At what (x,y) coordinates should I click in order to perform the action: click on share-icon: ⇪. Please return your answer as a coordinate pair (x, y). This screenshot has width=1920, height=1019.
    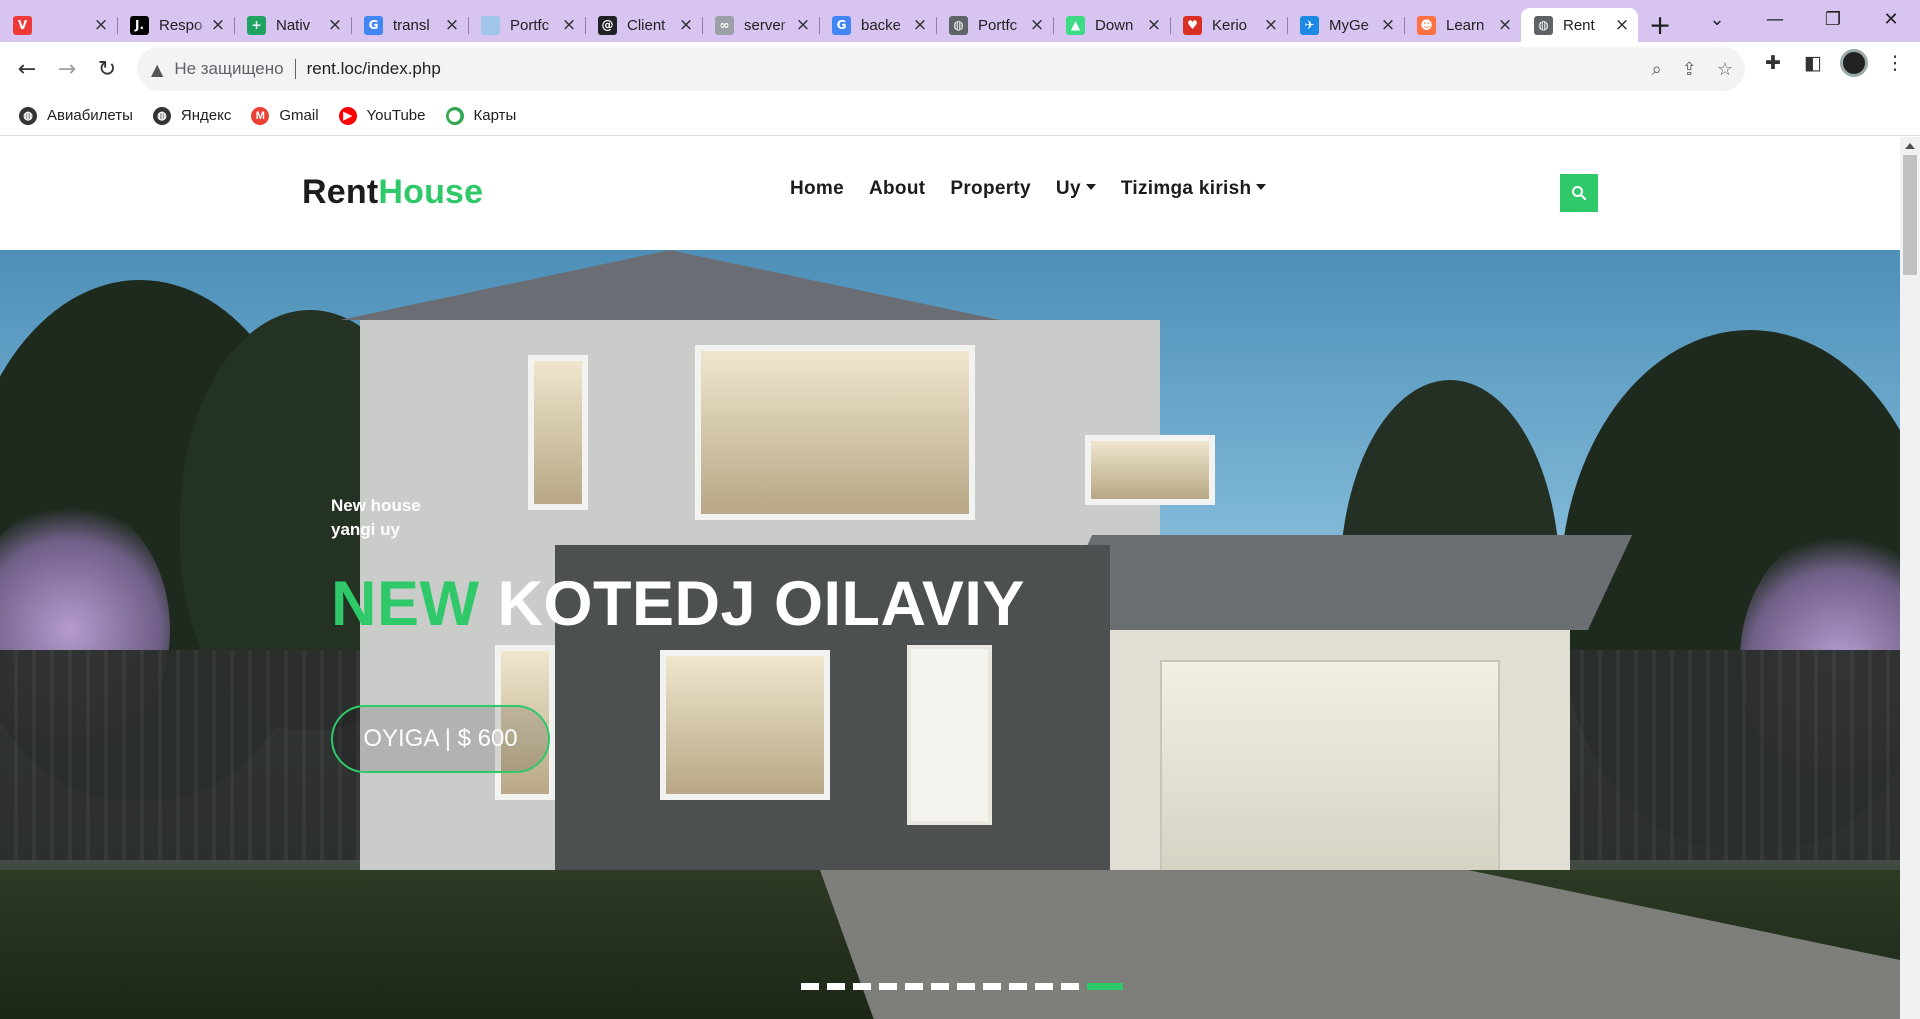
    Looking at the image, I should click on (1689, 69).